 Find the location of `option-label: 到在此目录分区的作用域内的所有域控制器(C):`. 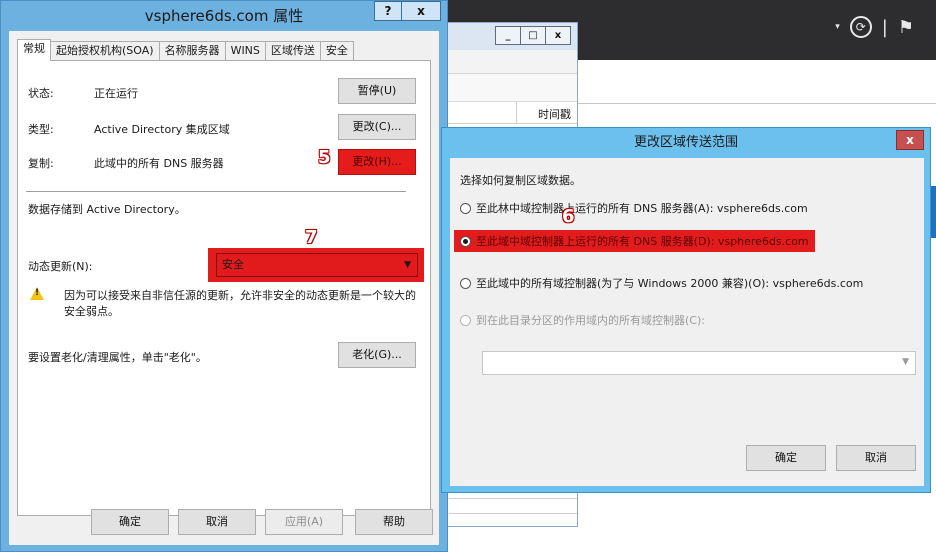

option-label: 到在此目录分区的作用域内的所有域控制器(C): is located at coordinates (590, 320).